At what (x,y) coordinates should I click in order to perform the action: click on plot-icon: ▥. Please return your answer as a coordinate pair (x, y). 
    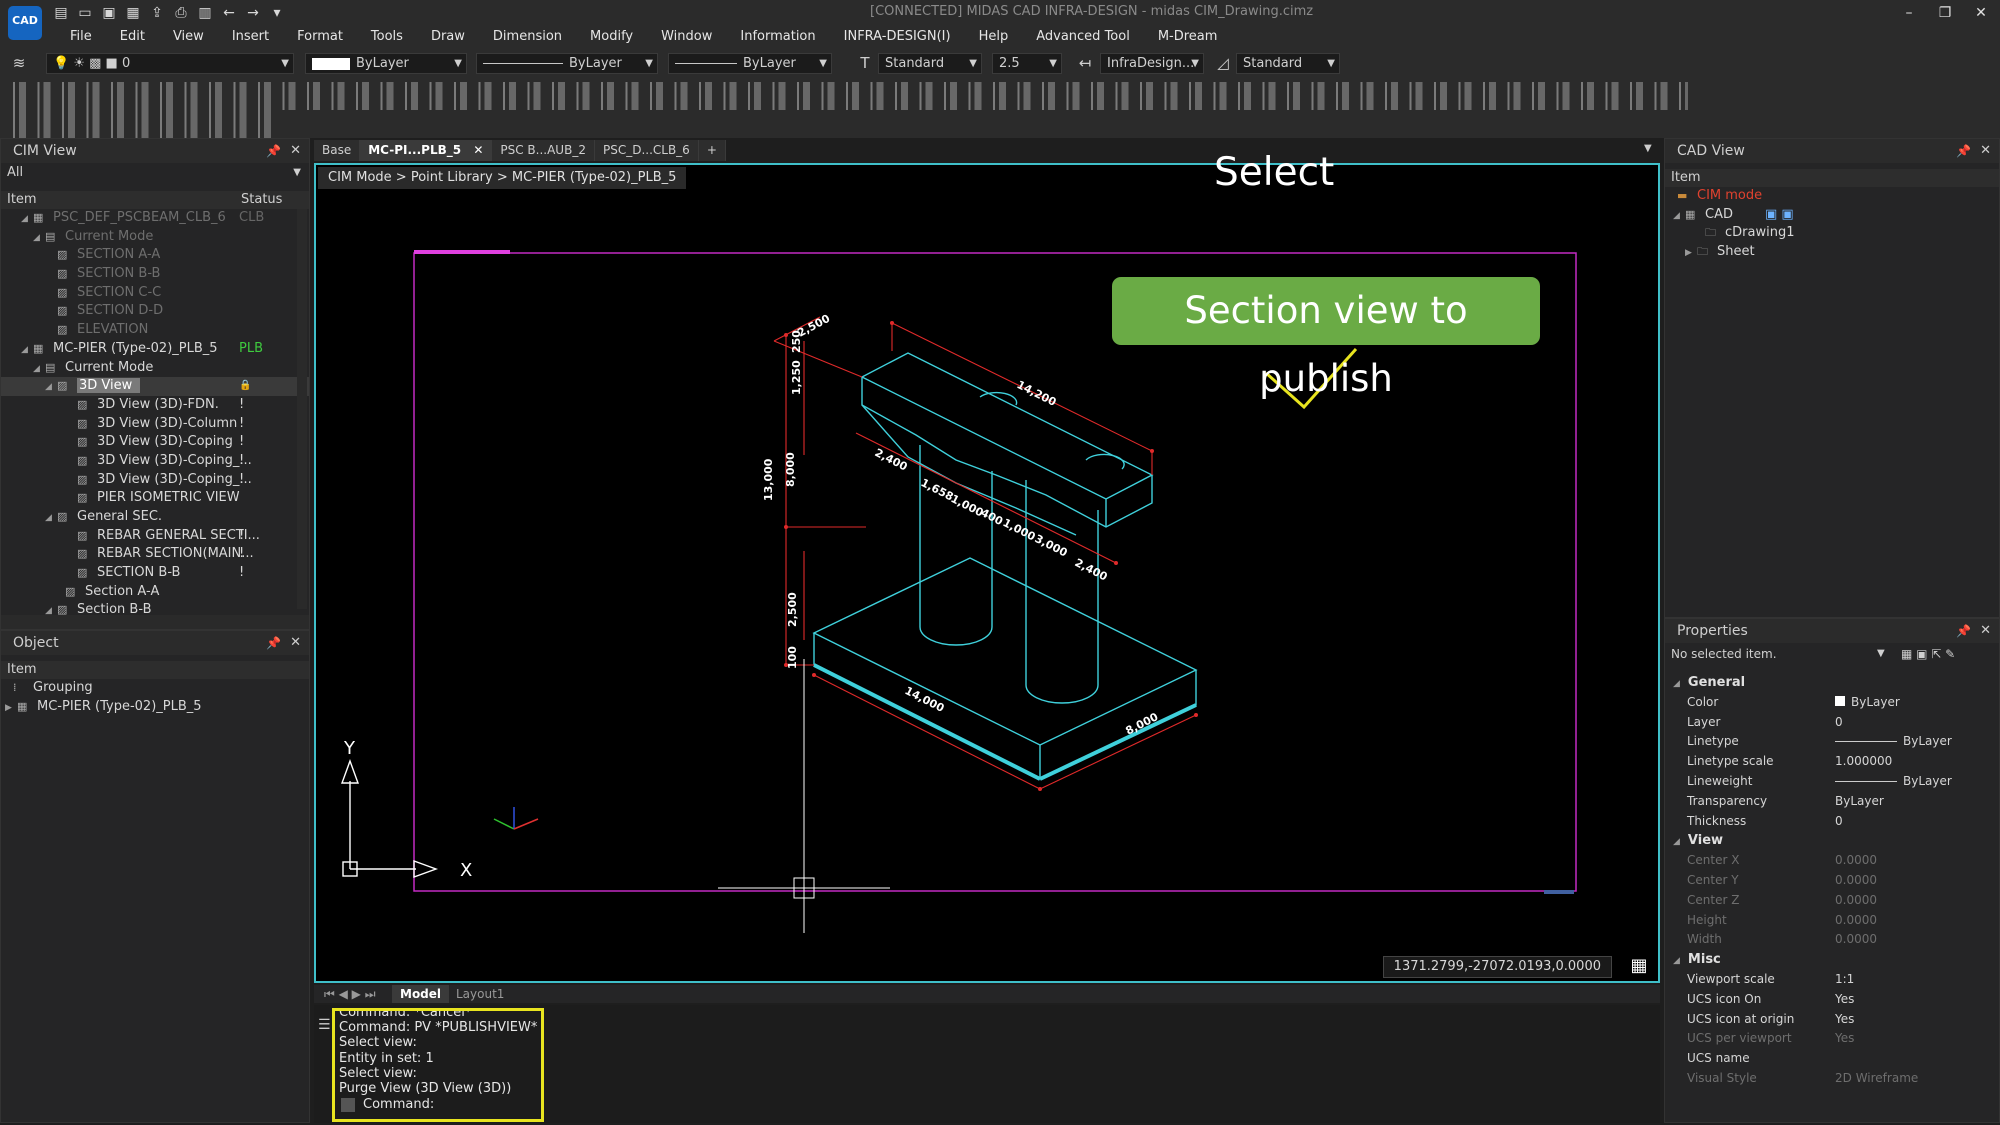
    Looking at the image, I should click on (205, 13).